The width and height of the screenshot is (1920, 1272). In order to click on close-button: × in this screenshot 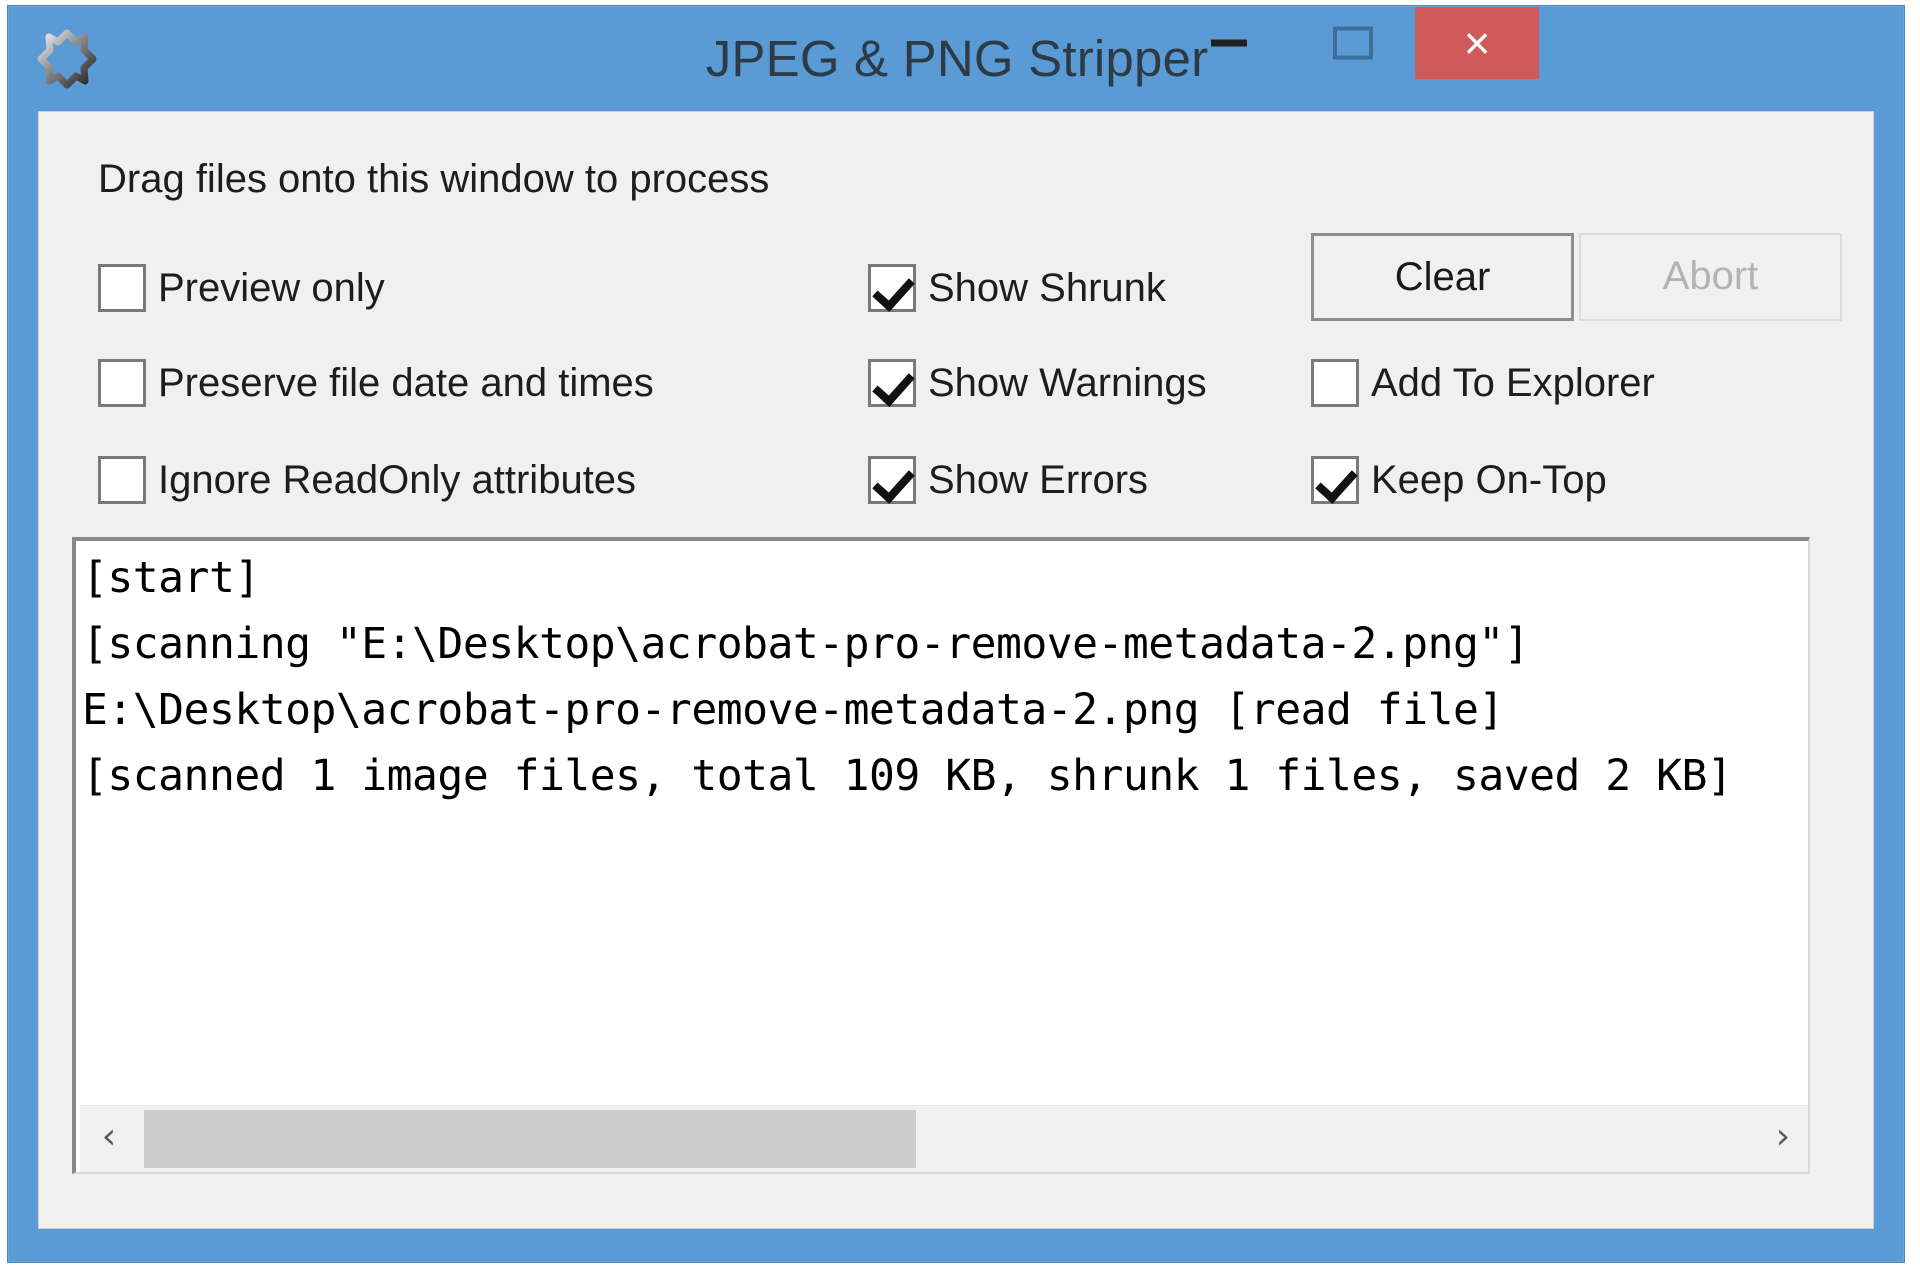, I will do `click(1477, 43)`.